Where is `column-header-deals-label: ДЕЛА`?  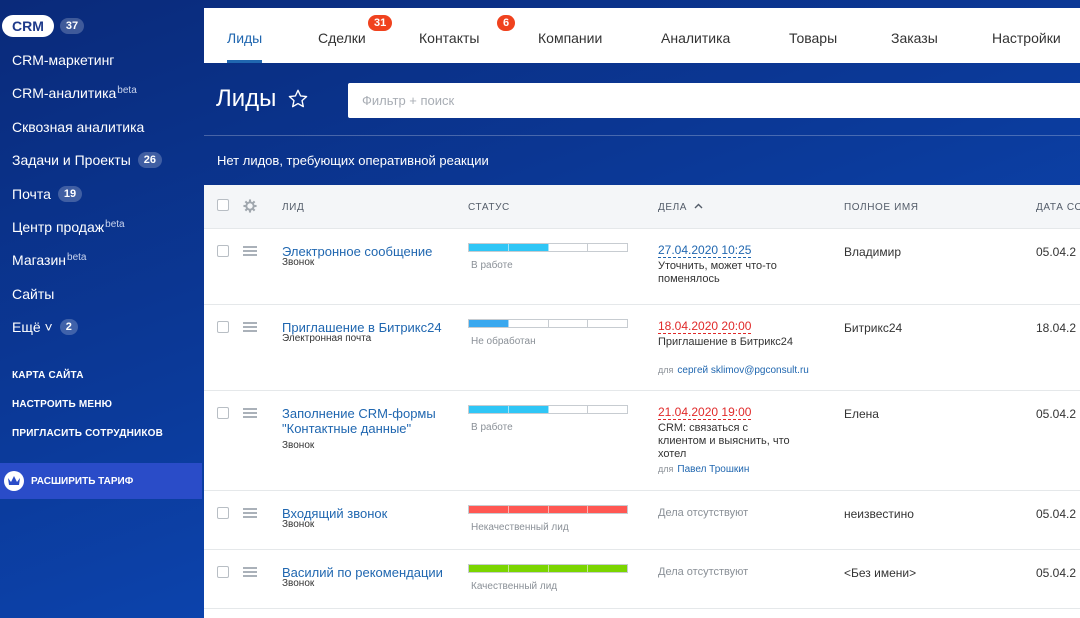
column-header-deals-label: ДЕЛА is located at coordinates (673, 207).